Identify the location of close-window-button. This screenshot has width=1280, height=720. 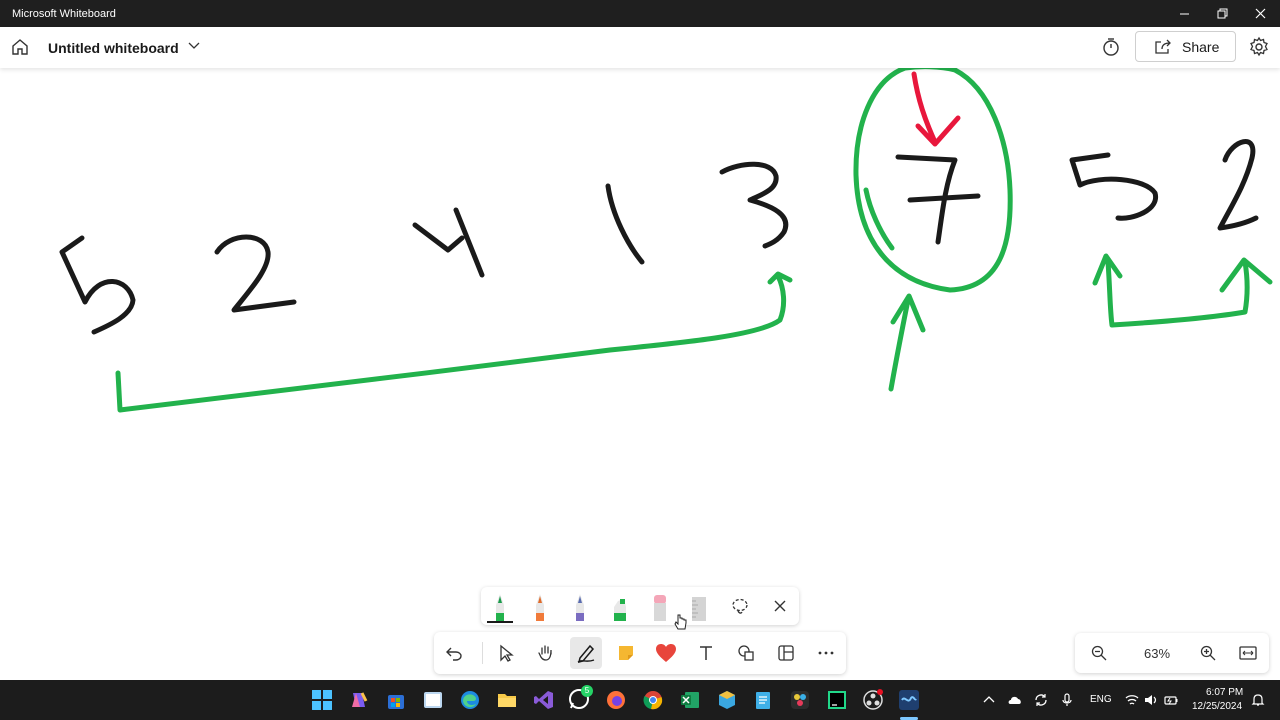
(1260, 13).